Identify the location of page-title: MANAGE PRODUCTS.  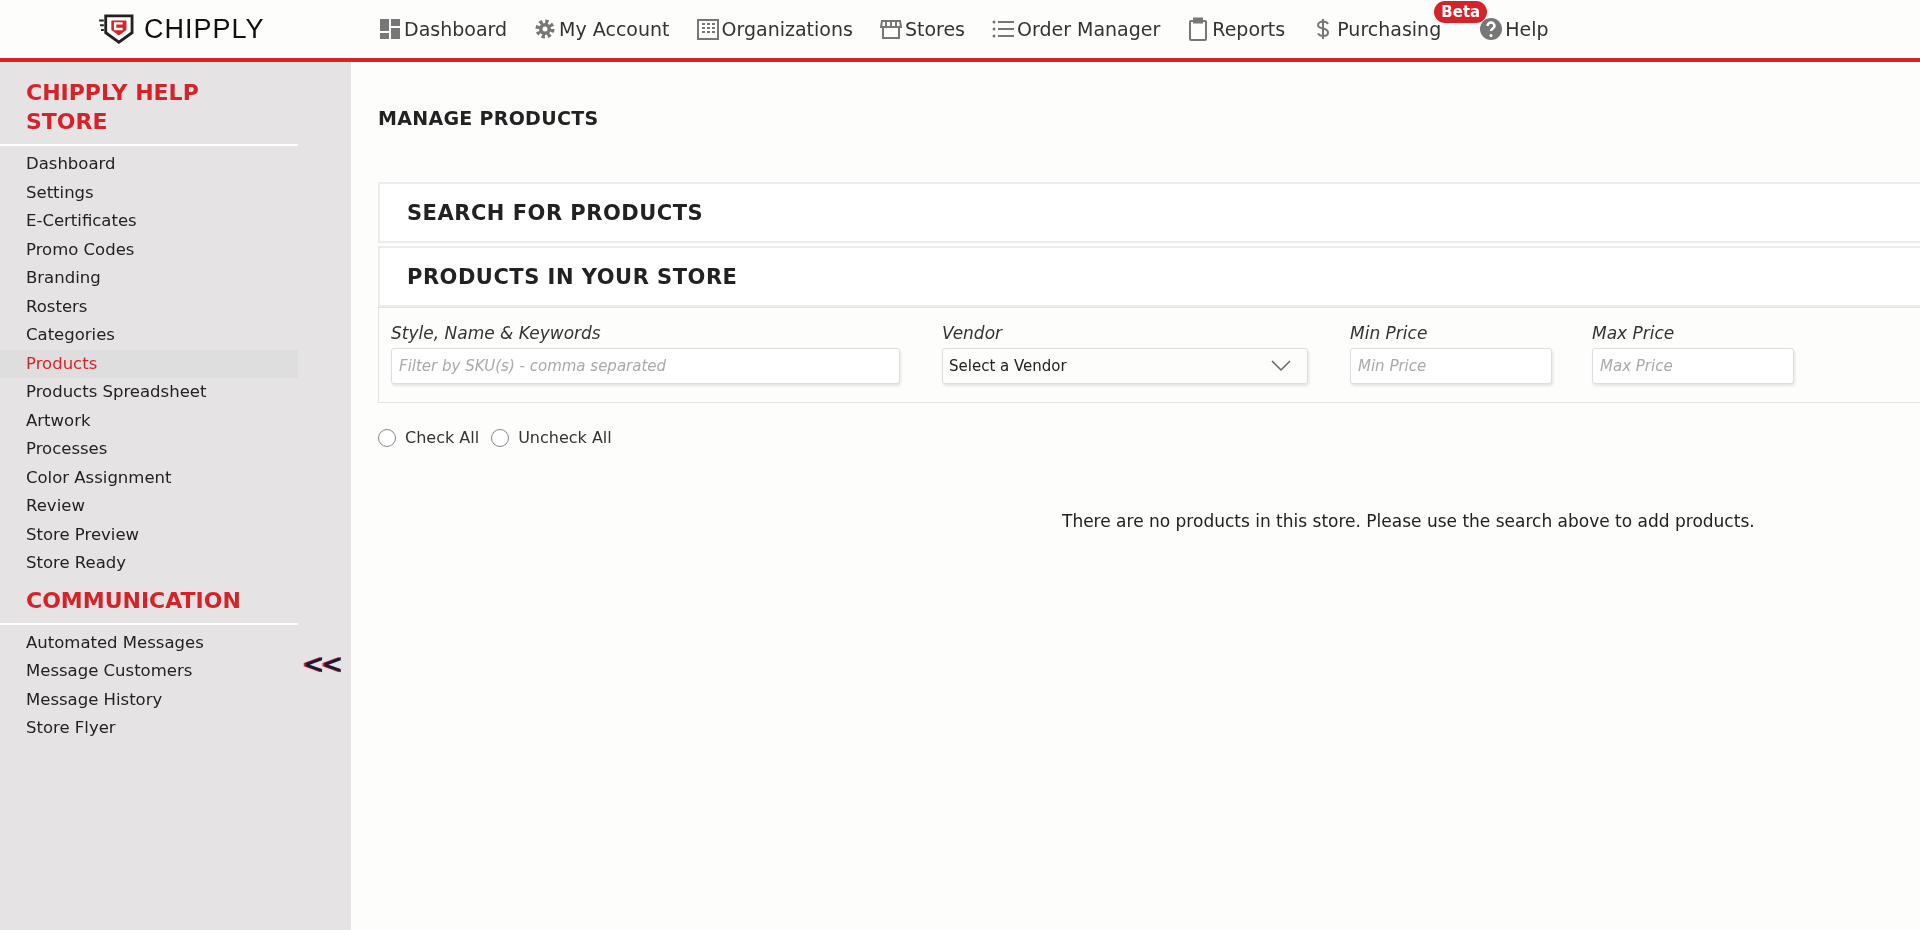
(489, 118).